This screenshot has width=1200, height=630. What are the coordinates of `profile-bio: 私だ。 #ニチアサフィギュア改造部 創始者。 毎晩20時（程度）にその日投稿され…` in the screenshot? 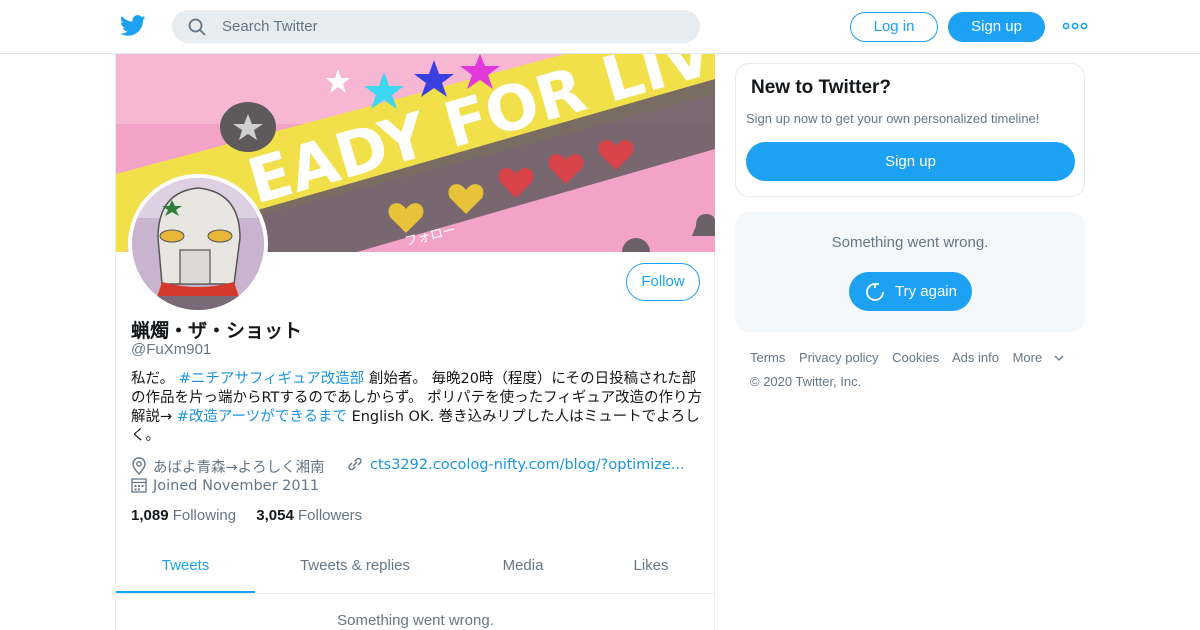 It's located at (417, 408).